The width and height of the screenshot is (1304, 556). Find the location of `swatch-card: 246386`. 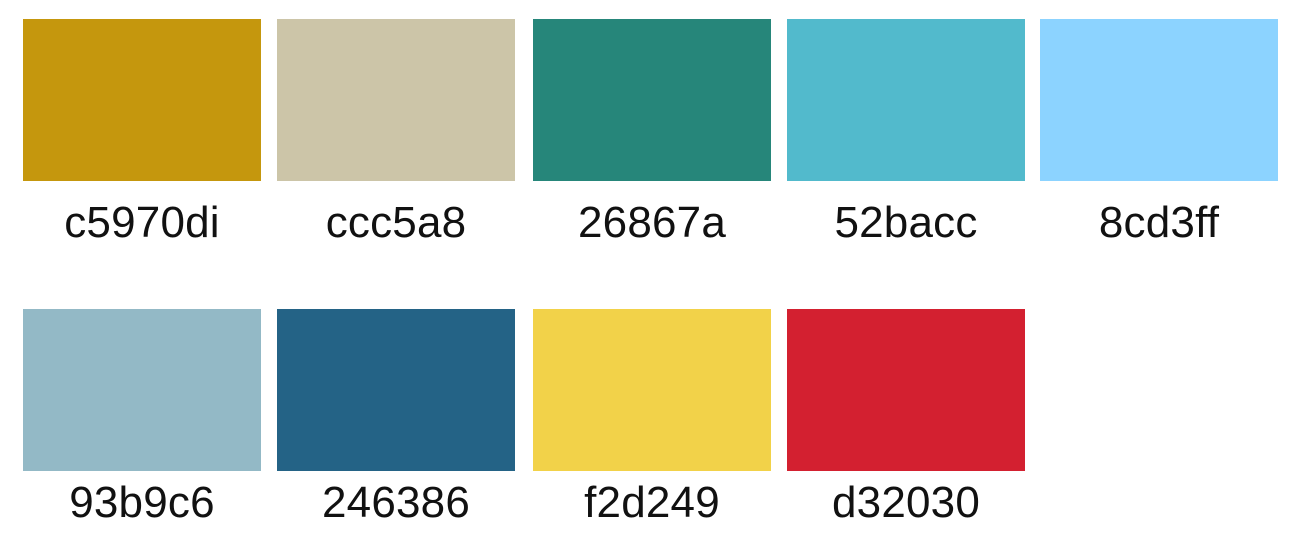

swatch-card: 246386 is located at coordinates (397, 424).